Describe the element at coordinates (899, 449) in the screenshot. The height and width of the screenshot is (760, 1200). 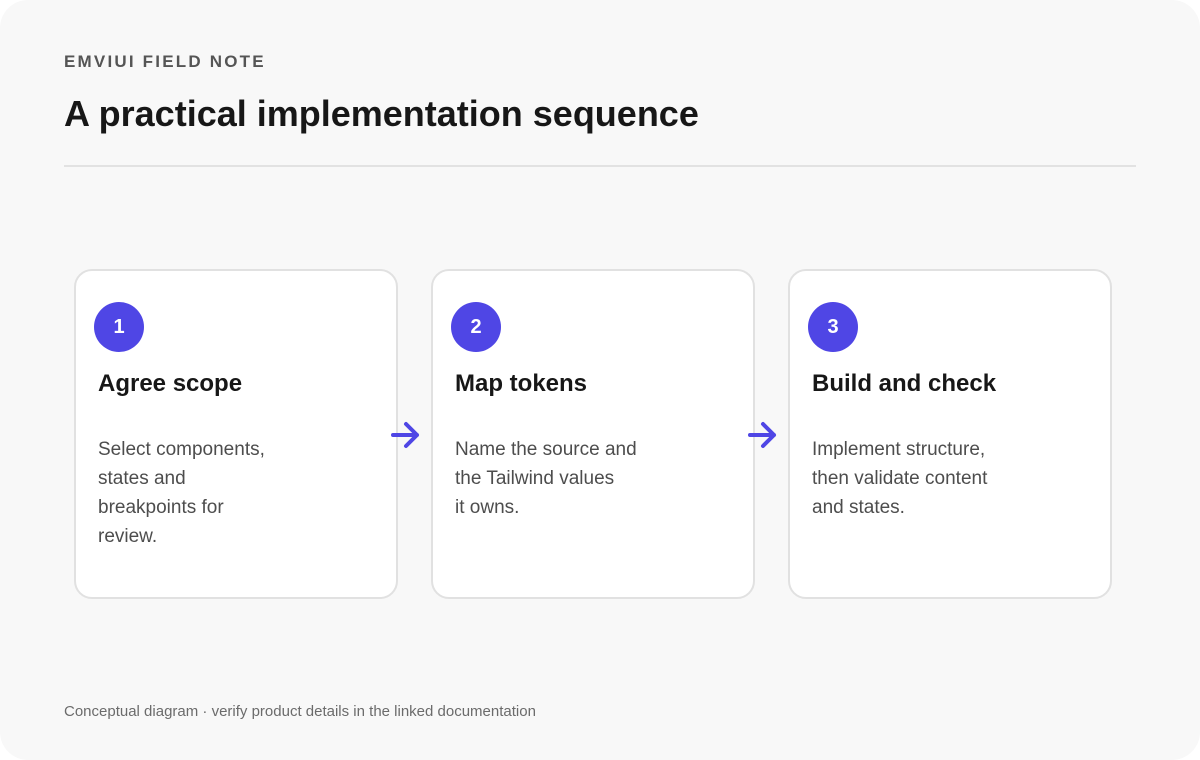
I see `step-3-line-1: Implement structure,` at that location.